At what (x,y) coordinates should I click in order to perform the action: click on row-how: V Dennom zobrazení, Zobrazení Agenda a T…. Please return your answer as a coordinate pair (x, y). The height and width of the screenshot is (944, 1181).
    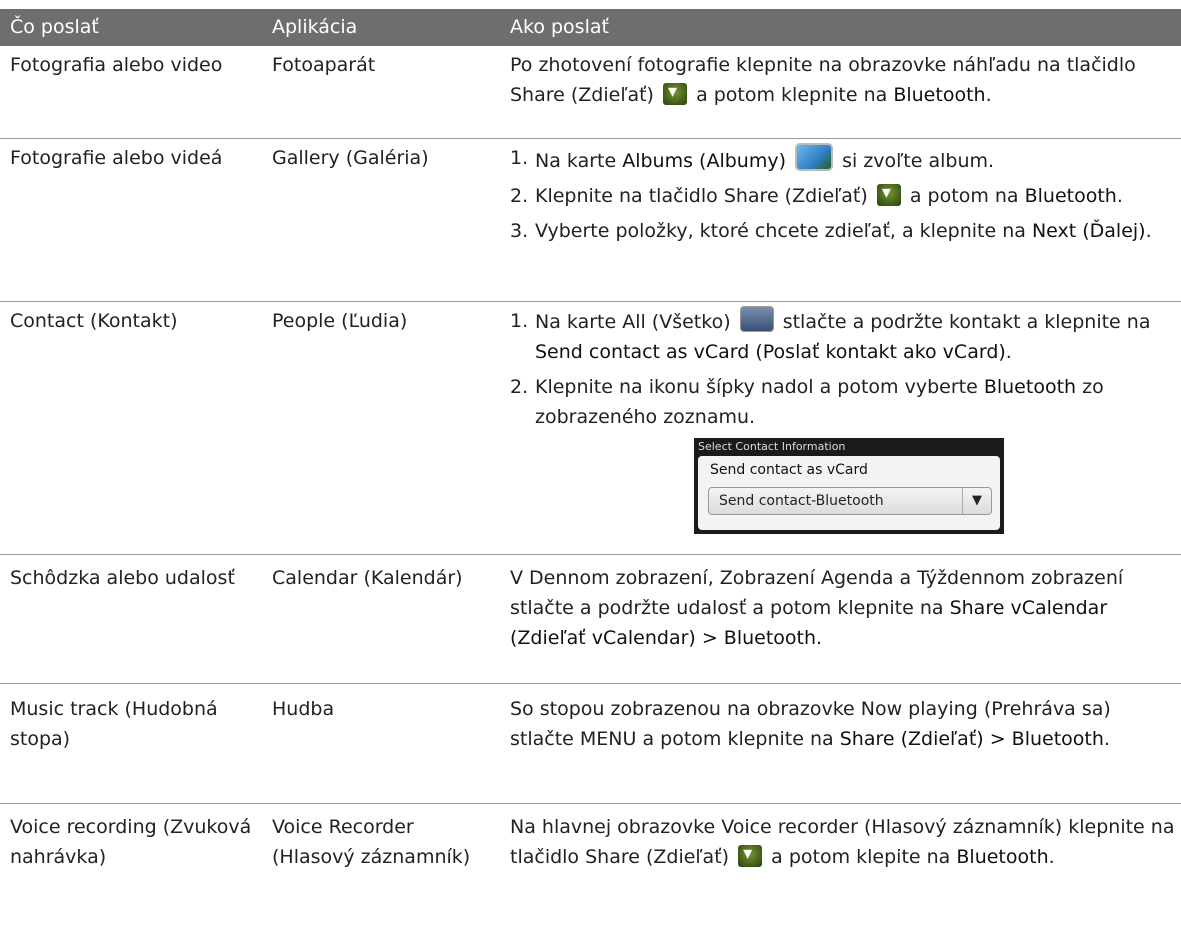
    Looking at the image, I should click on (840, 623).